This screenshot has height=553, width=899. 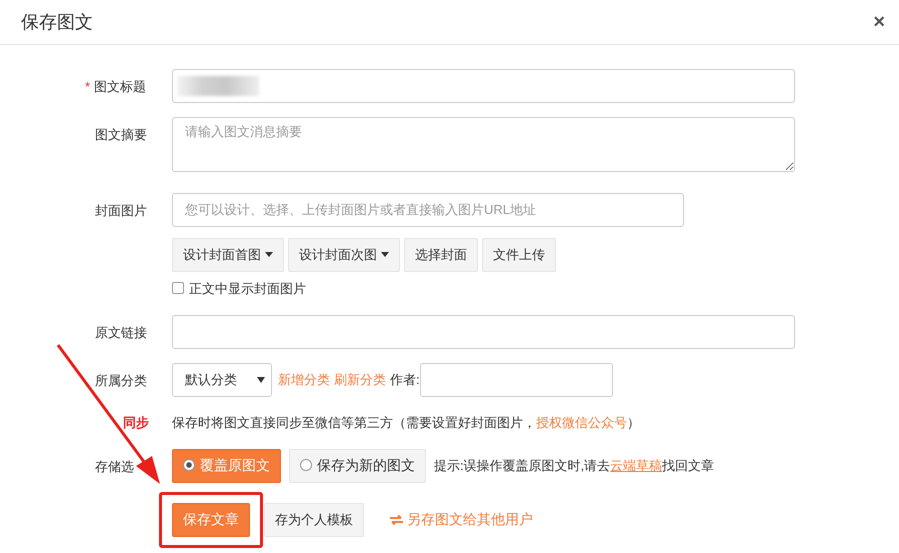 I want to click on action-button: 文件上传, so click(x=519, y=255).